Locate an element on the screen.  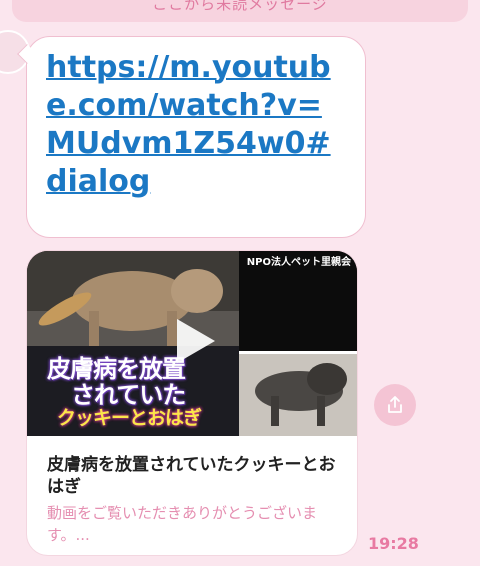
unread-messages-banner: ここから未読メッセージ is located at coordinates (240, 11).